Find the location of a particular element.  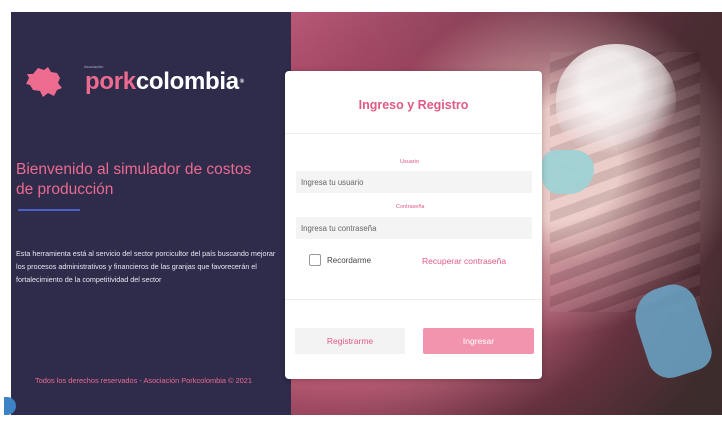

register-button: Registrarme is located at coordinates (350, 341).